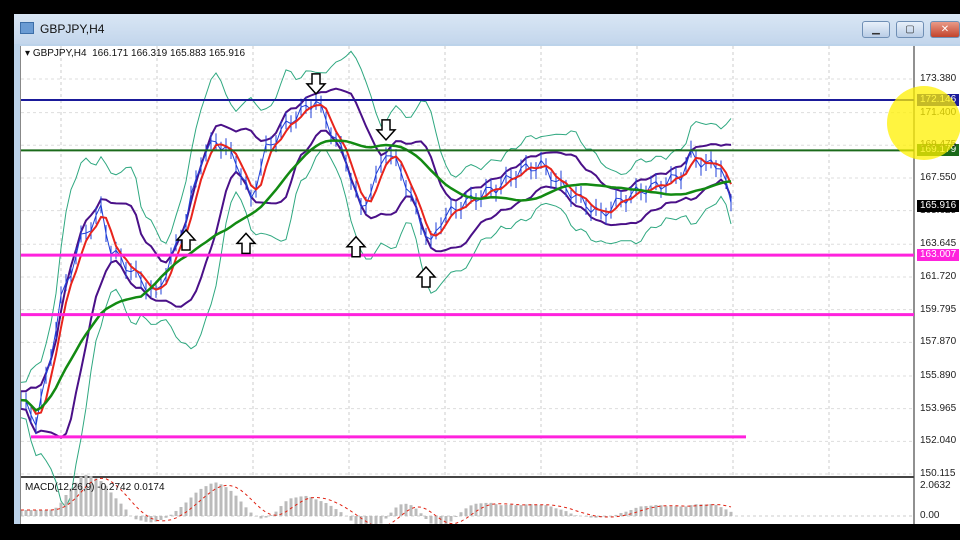 The height and width of the screenshot is (540, 960). What do you see at coordinates (910, 29) in the screenshot?
I see `maximize-button: ▢` at bounding box center [910, 29].